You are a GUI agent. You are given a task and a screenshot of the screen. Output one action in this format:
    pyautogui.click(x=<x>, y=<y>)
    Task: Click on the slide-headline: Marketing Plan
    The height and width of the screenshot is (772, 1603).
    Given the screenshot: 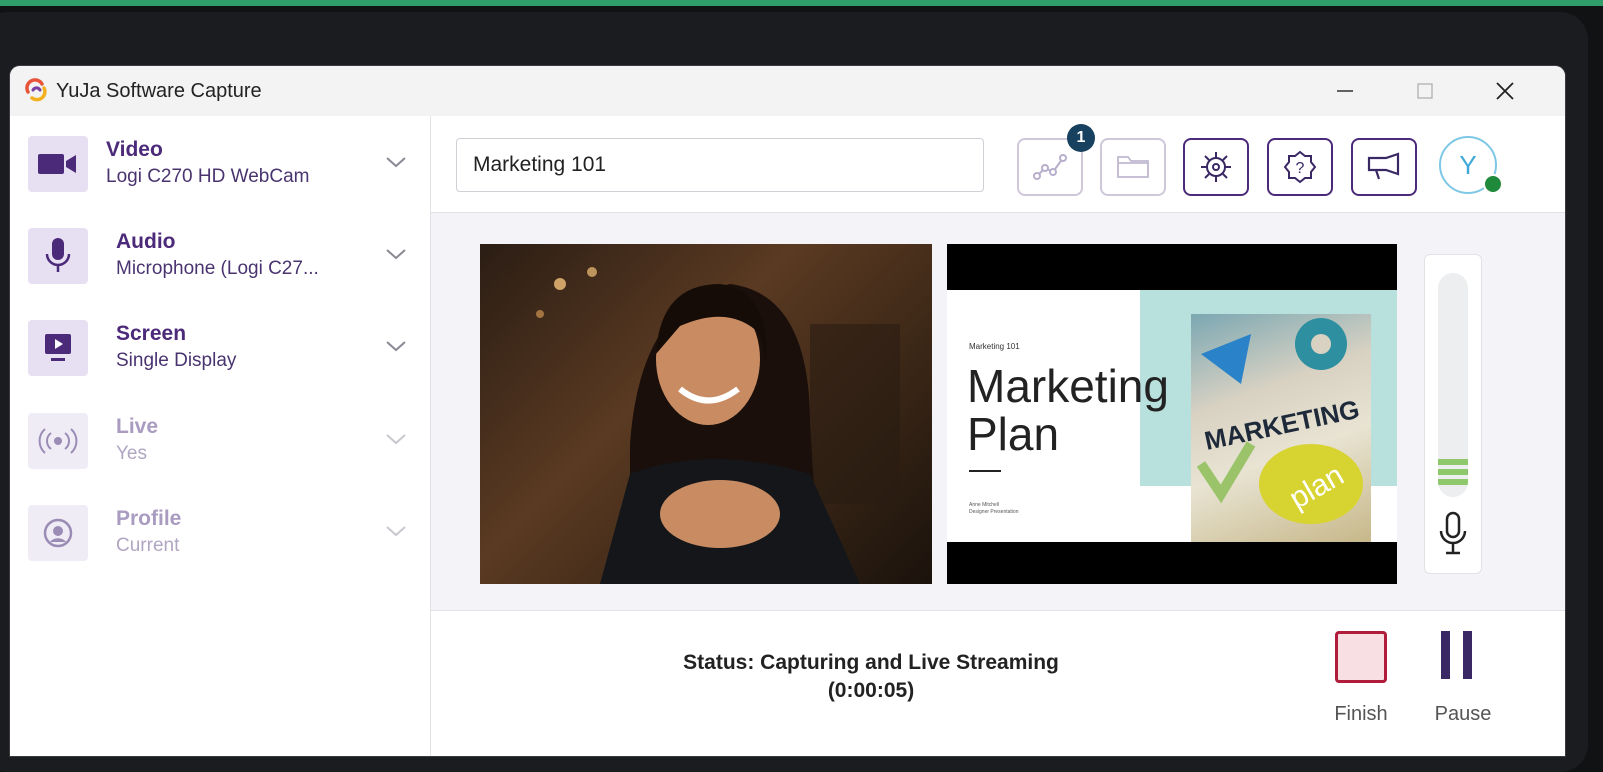 What is the action you would take?
    pyautogui.click(x=1068, y=410)
    